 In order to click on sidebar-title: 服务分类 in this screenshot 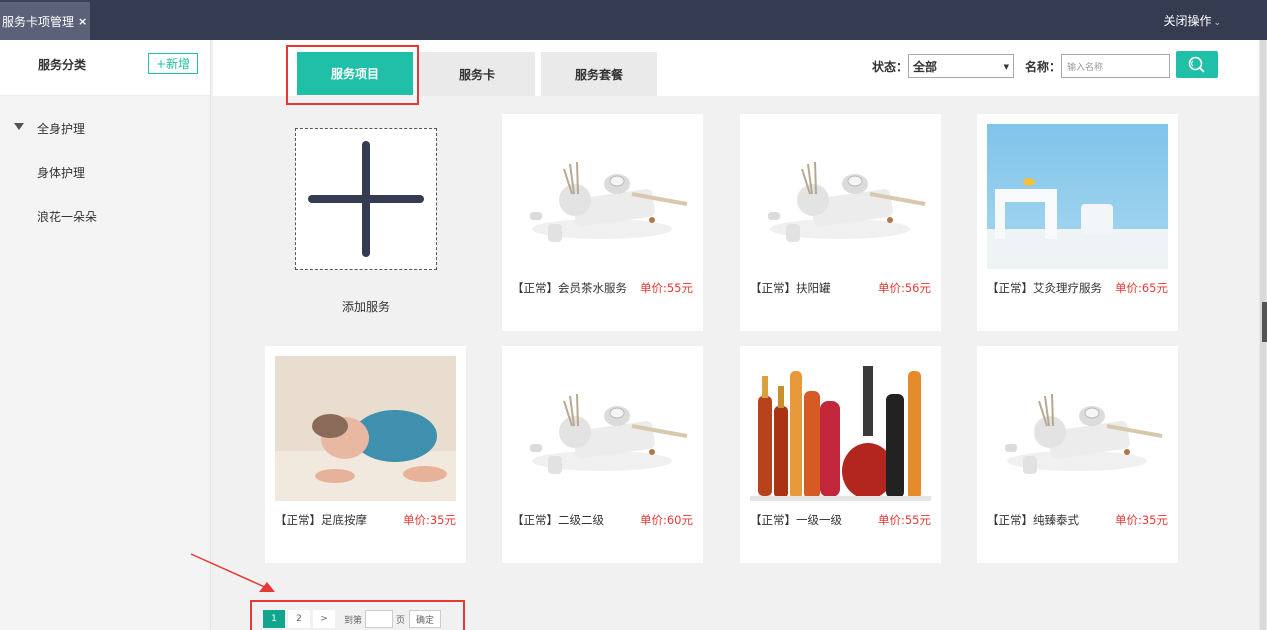, I will do `click(62, 65)`.